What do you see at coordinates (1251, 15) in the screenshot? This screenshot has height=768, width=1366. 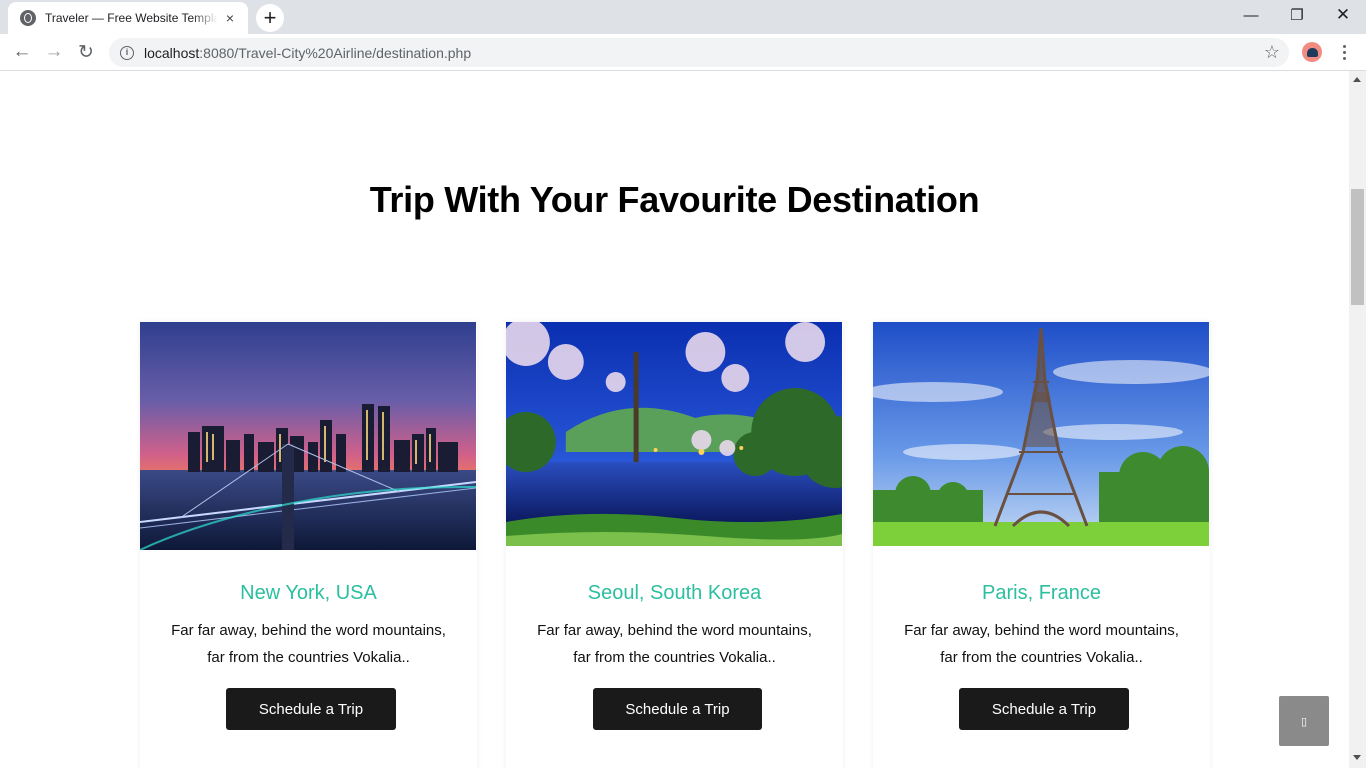 I see `minimize-button: —` at bounding box center [1251, 15].